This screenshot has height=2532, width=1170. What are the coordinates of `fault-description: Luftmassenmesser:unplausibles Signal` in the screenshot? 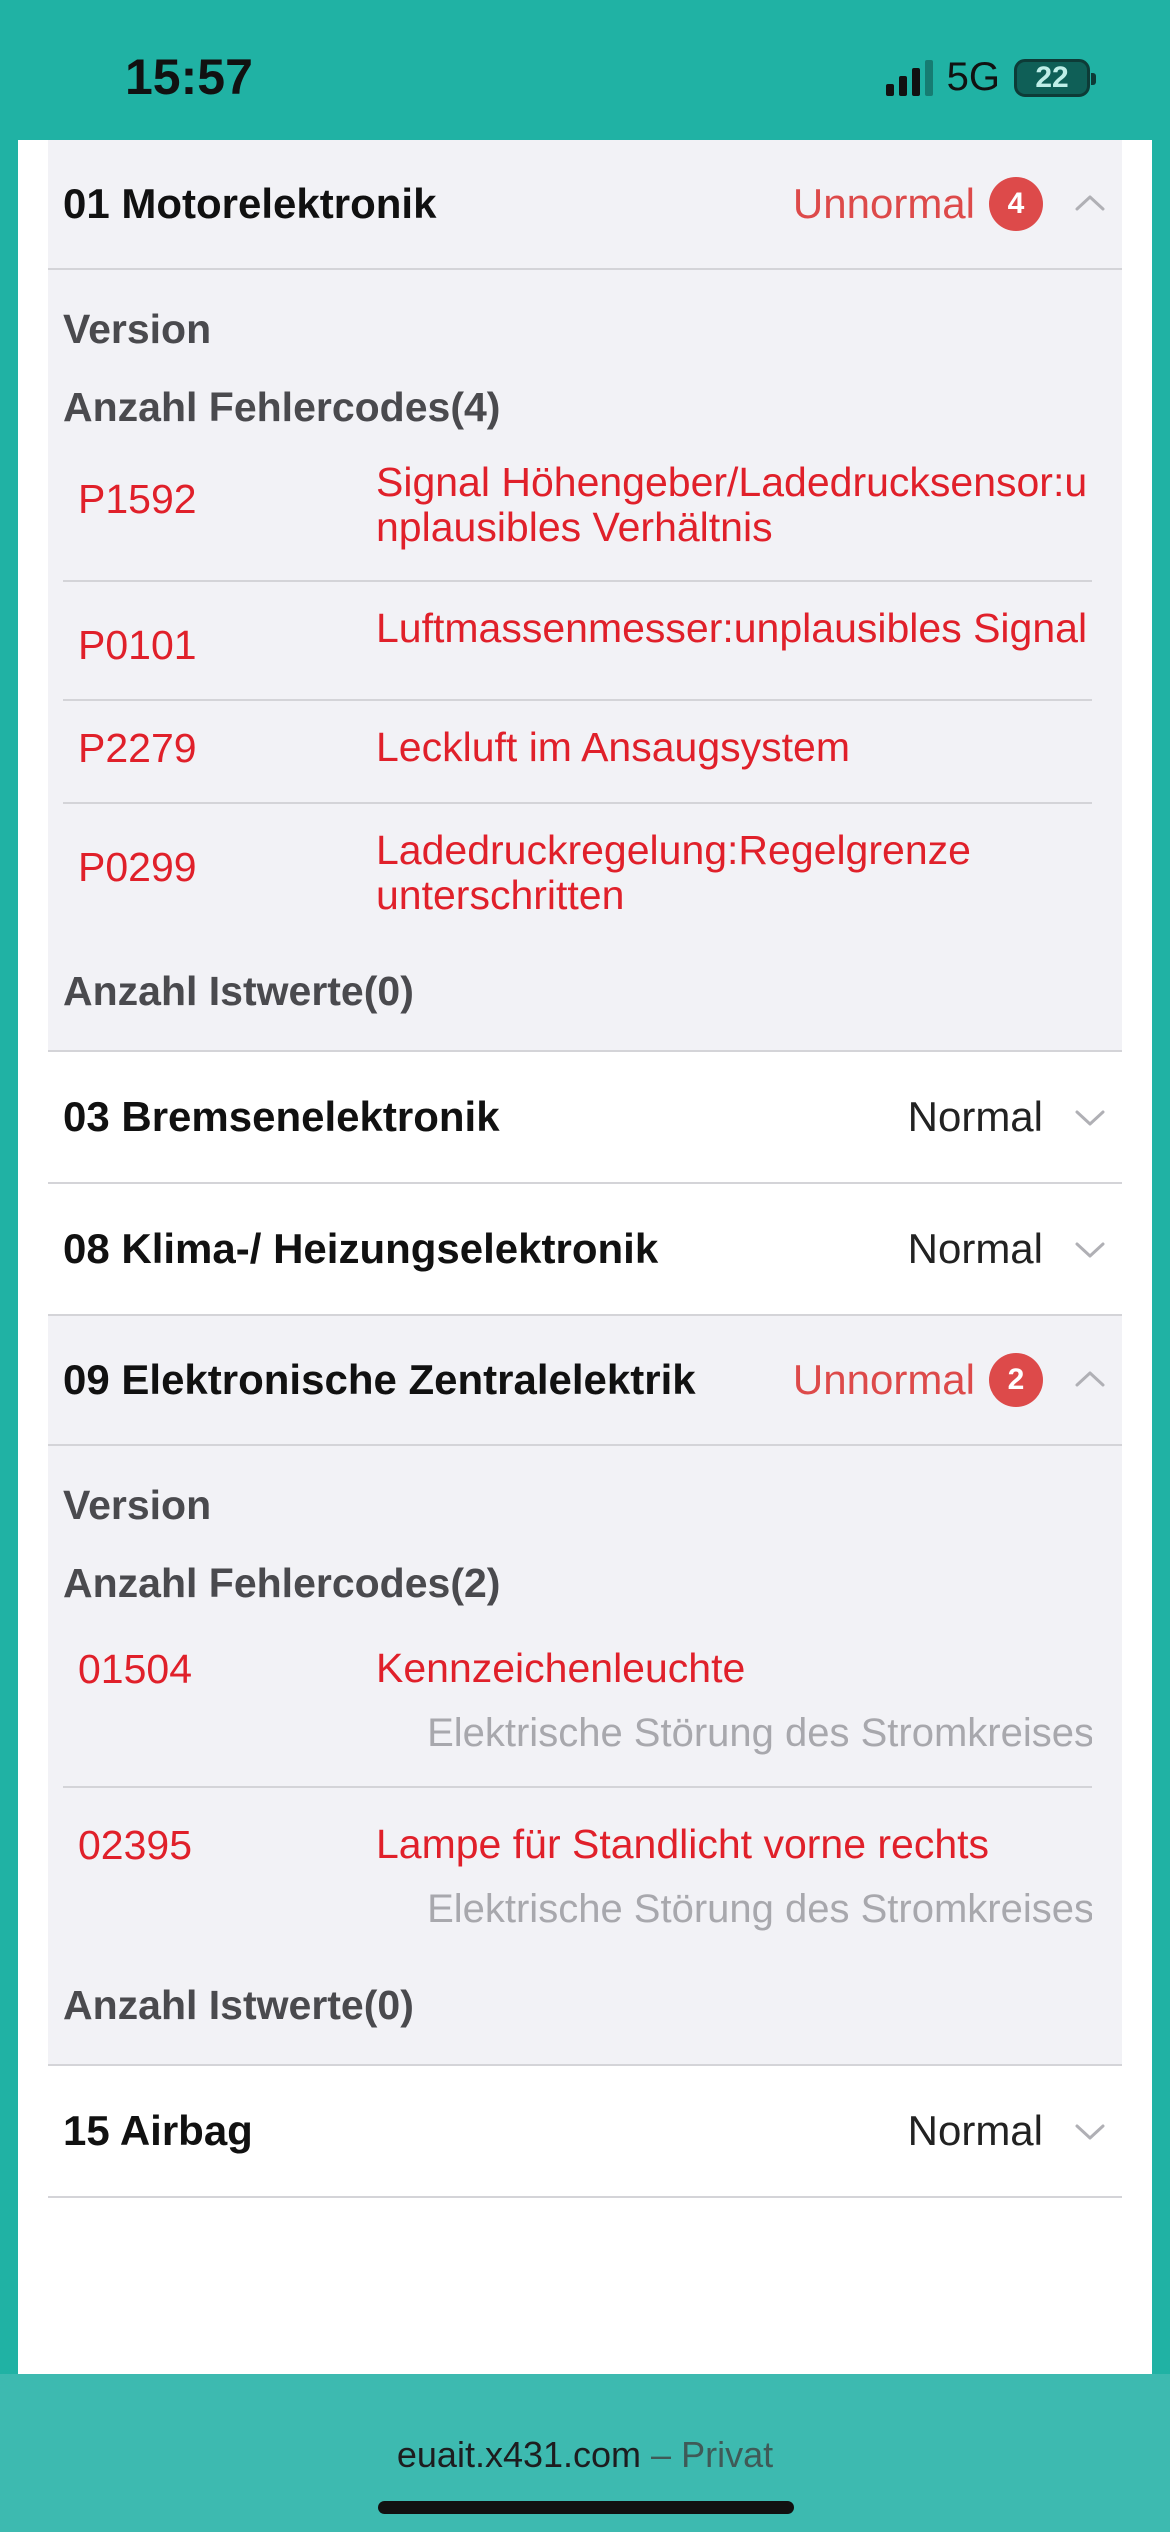 It's located at (732, 628).